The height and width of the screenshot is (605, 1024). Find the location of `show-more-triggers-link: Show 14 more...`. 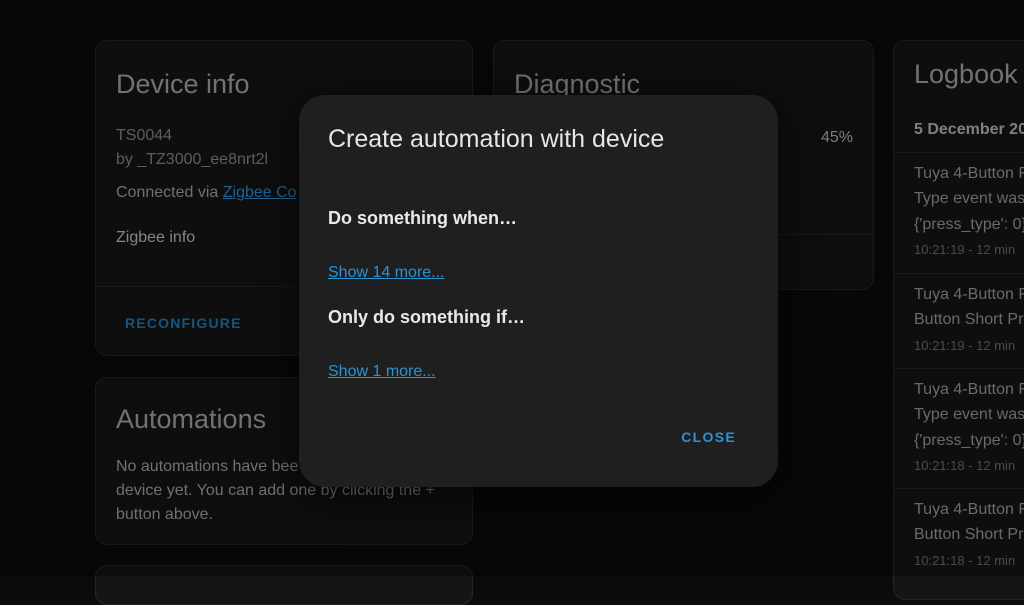

show-more-triggers-link: Show 14 more... is located at coordinates (386, 273).